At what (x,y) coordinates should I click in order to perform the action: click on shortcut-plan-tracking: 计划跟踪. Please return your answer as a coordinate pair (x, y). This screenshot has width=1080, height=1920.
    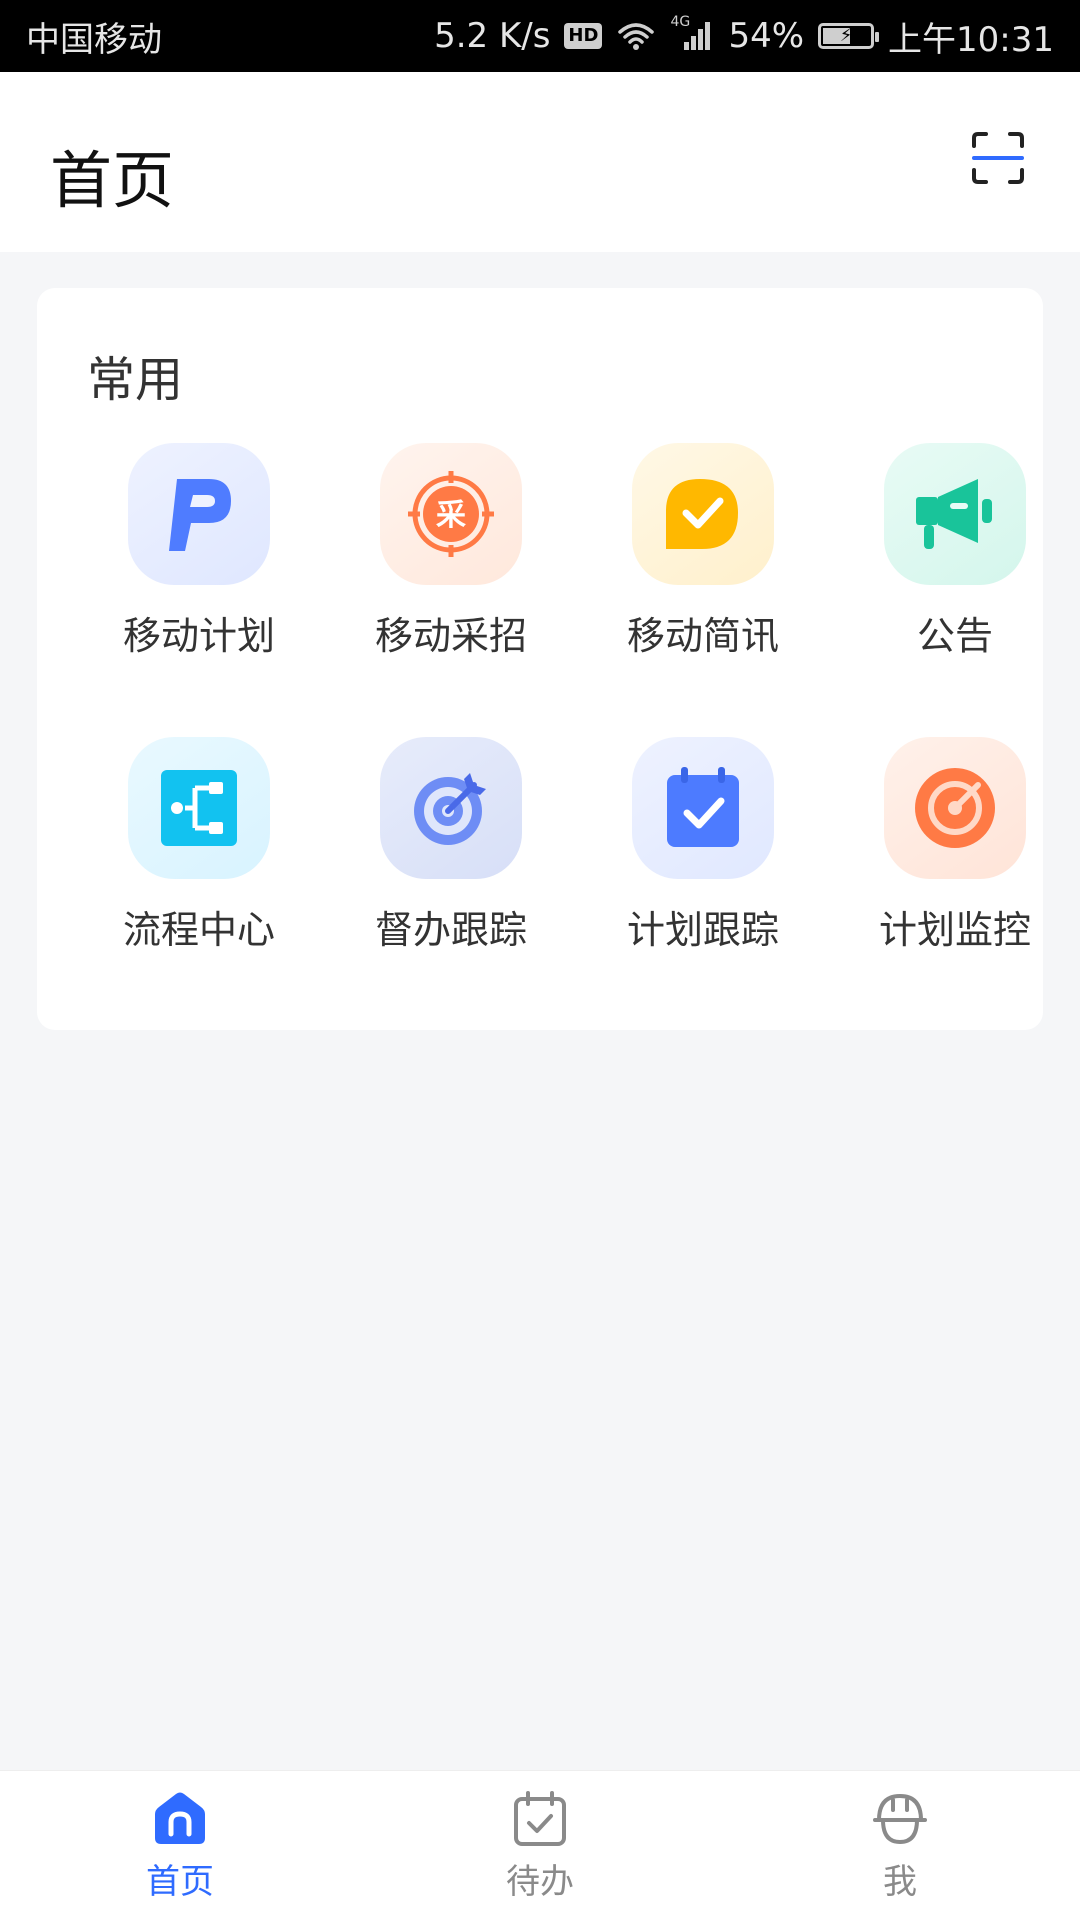
    Looking at the image, I should click on (703, 852).